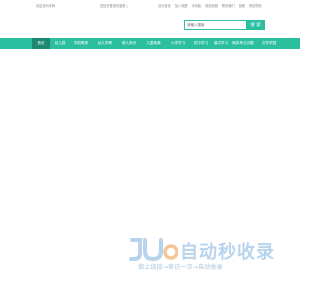  I want to click on nav-item-stories: 儿童故事, so click(153, 43).